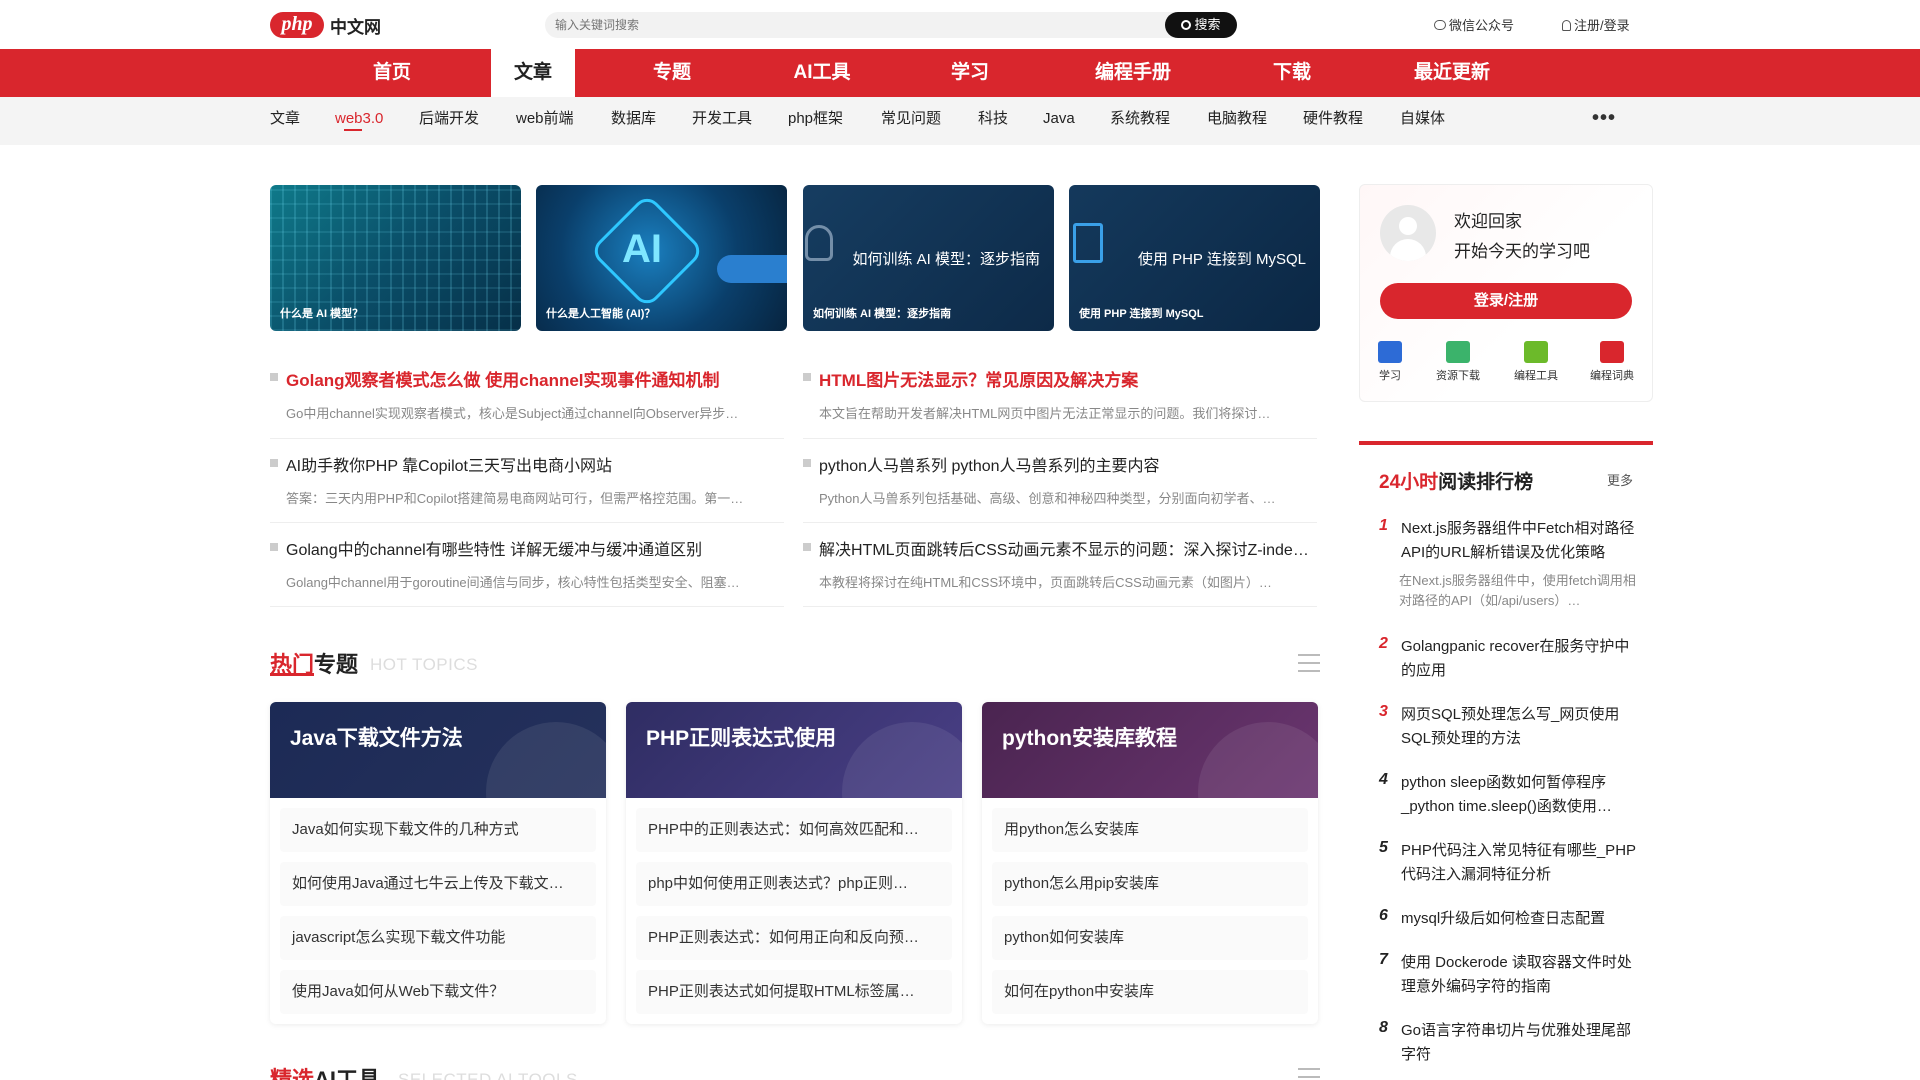 This screenshot has height=1080, width=1920. Describe the element at coordinates (1519, 863) in the screenshot. I see `rank-title: PHP代码注入常见特征有哪些_PHP代码注入漏洞特征分析` at that location.